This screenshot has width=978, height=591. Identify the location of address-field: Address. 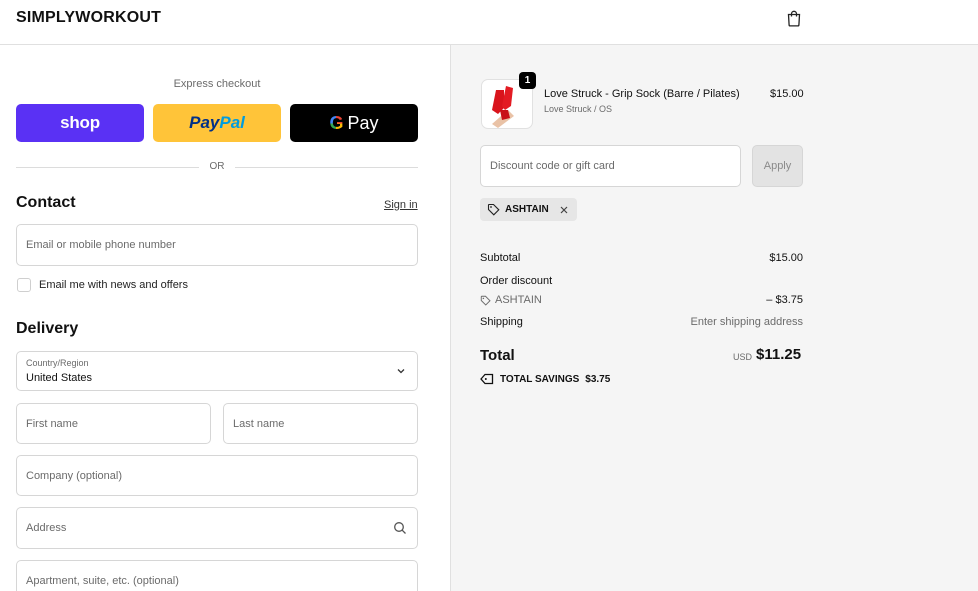
(217, 528).